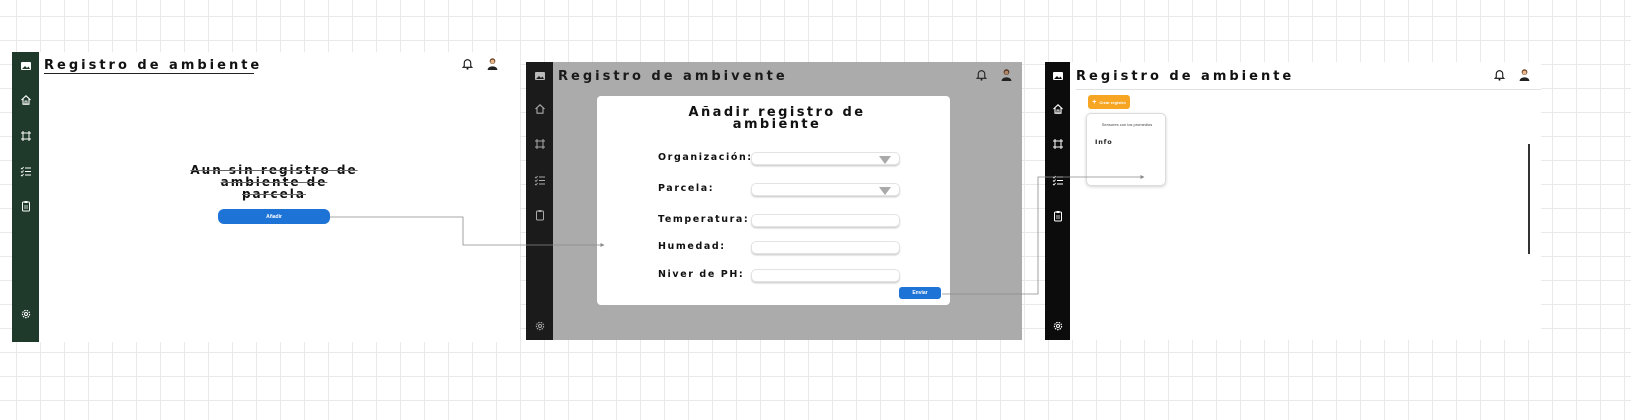 The height and width of the screenshot is (420, 1631). Describe the element at coordinates (825, 220) in the screenshot. I see `temperatura-input` at that location.